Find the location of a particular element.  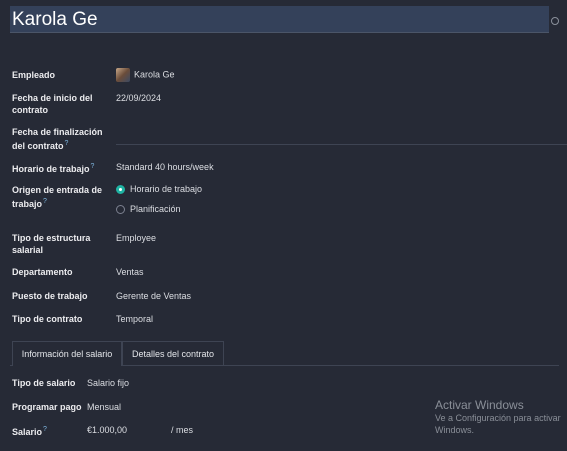

label-fecha-fin-text: Fecha de finalización del contrato is located at coordinates (57, 139).